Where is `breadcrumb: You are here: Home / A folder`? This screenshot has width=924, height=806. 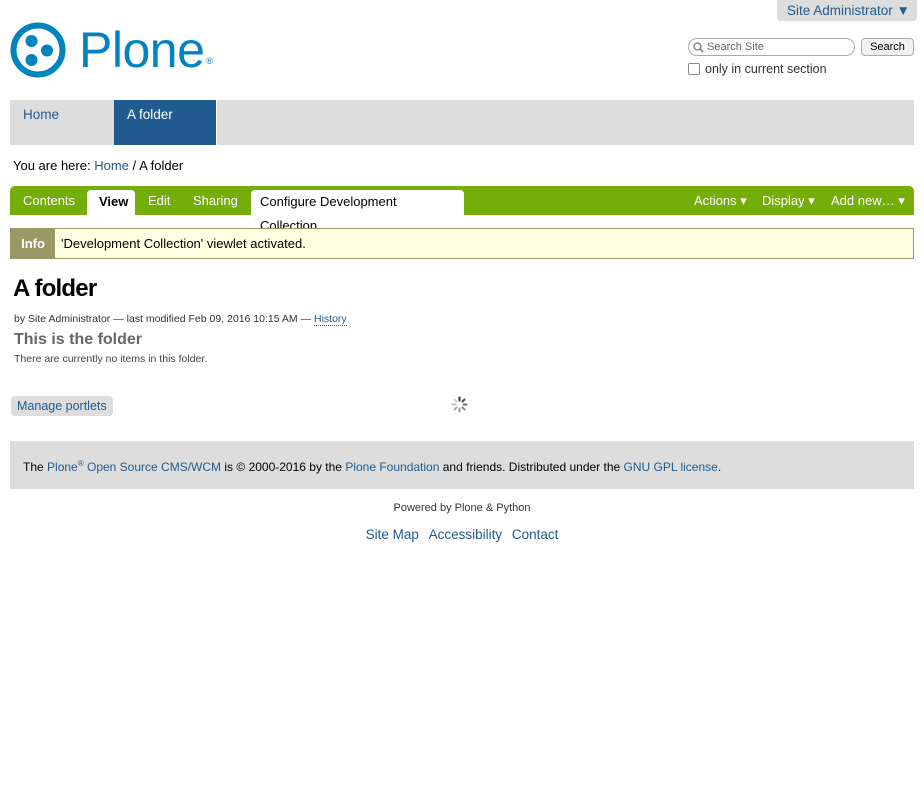
breadcrumb: You are here: Home / A folder is located at coordinates (98, 165).